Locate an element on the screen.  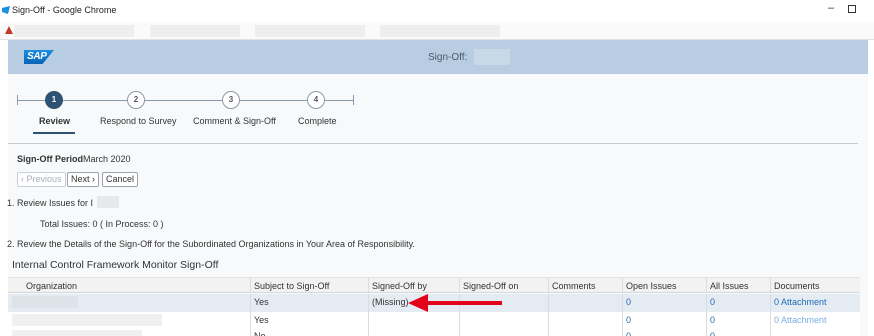
table-row: No 0 0 is located at coordinates (434, 332).